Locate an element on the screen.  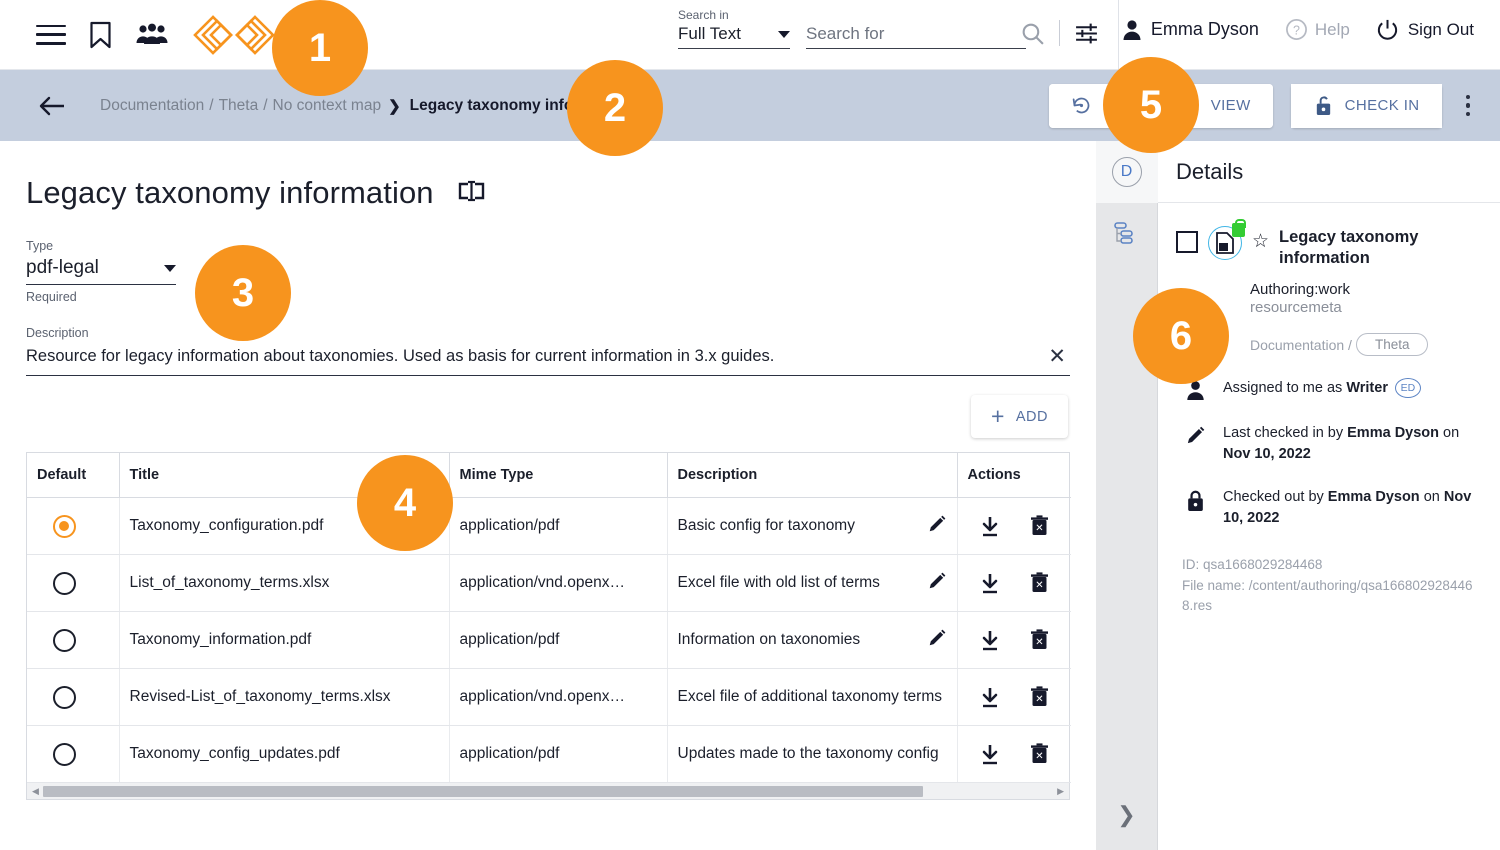
document-name: Legacy taxonomy information is located at coordinates (1349, 247).